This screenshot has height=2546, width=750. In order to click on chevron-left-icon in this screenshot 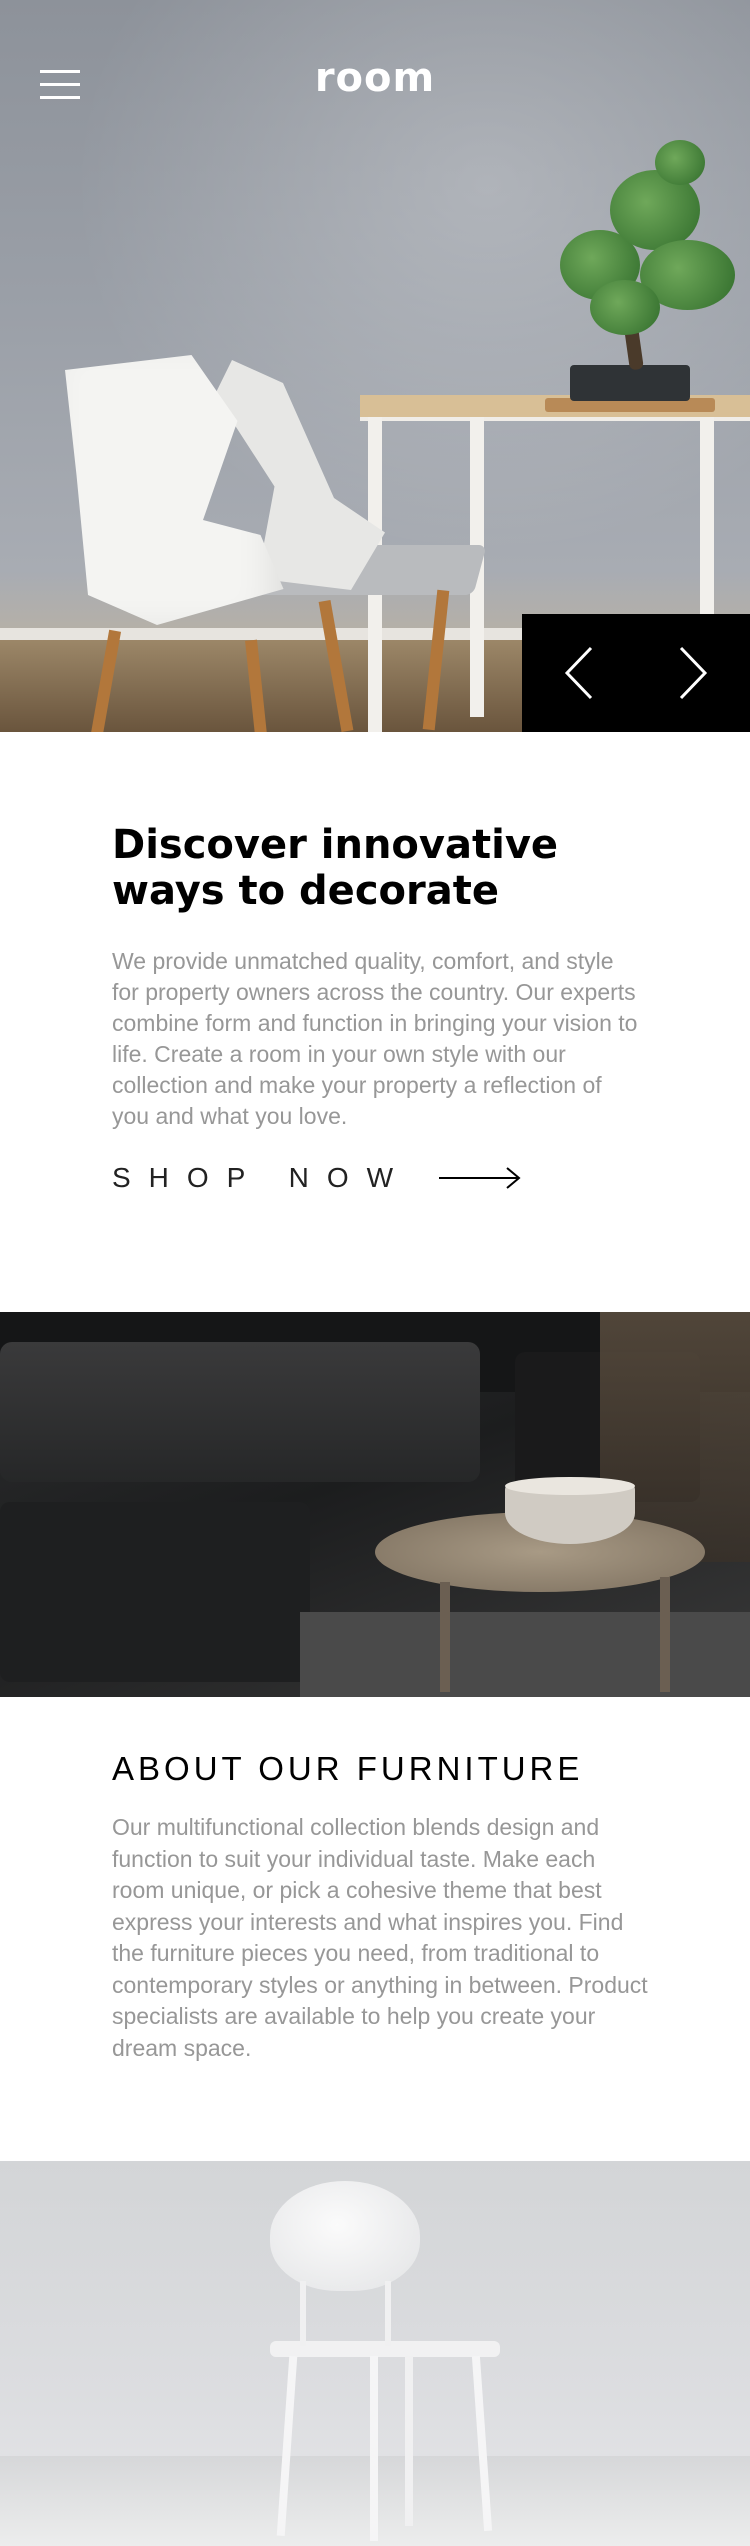, I will do `click(578, 673)`.